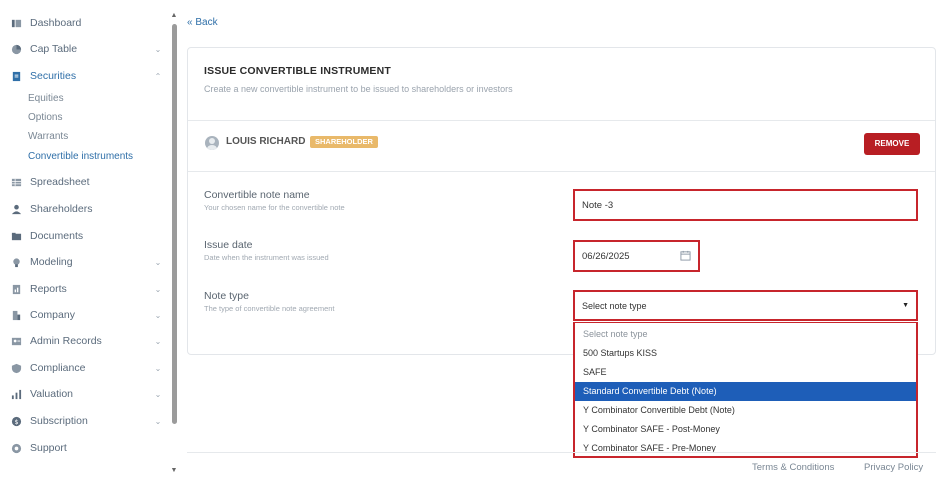  What do you see at coordinates (86, 23) in the screenshot?
I see `sidebar-item-dashboard: Dashboard` at bounding box center [86, 23].